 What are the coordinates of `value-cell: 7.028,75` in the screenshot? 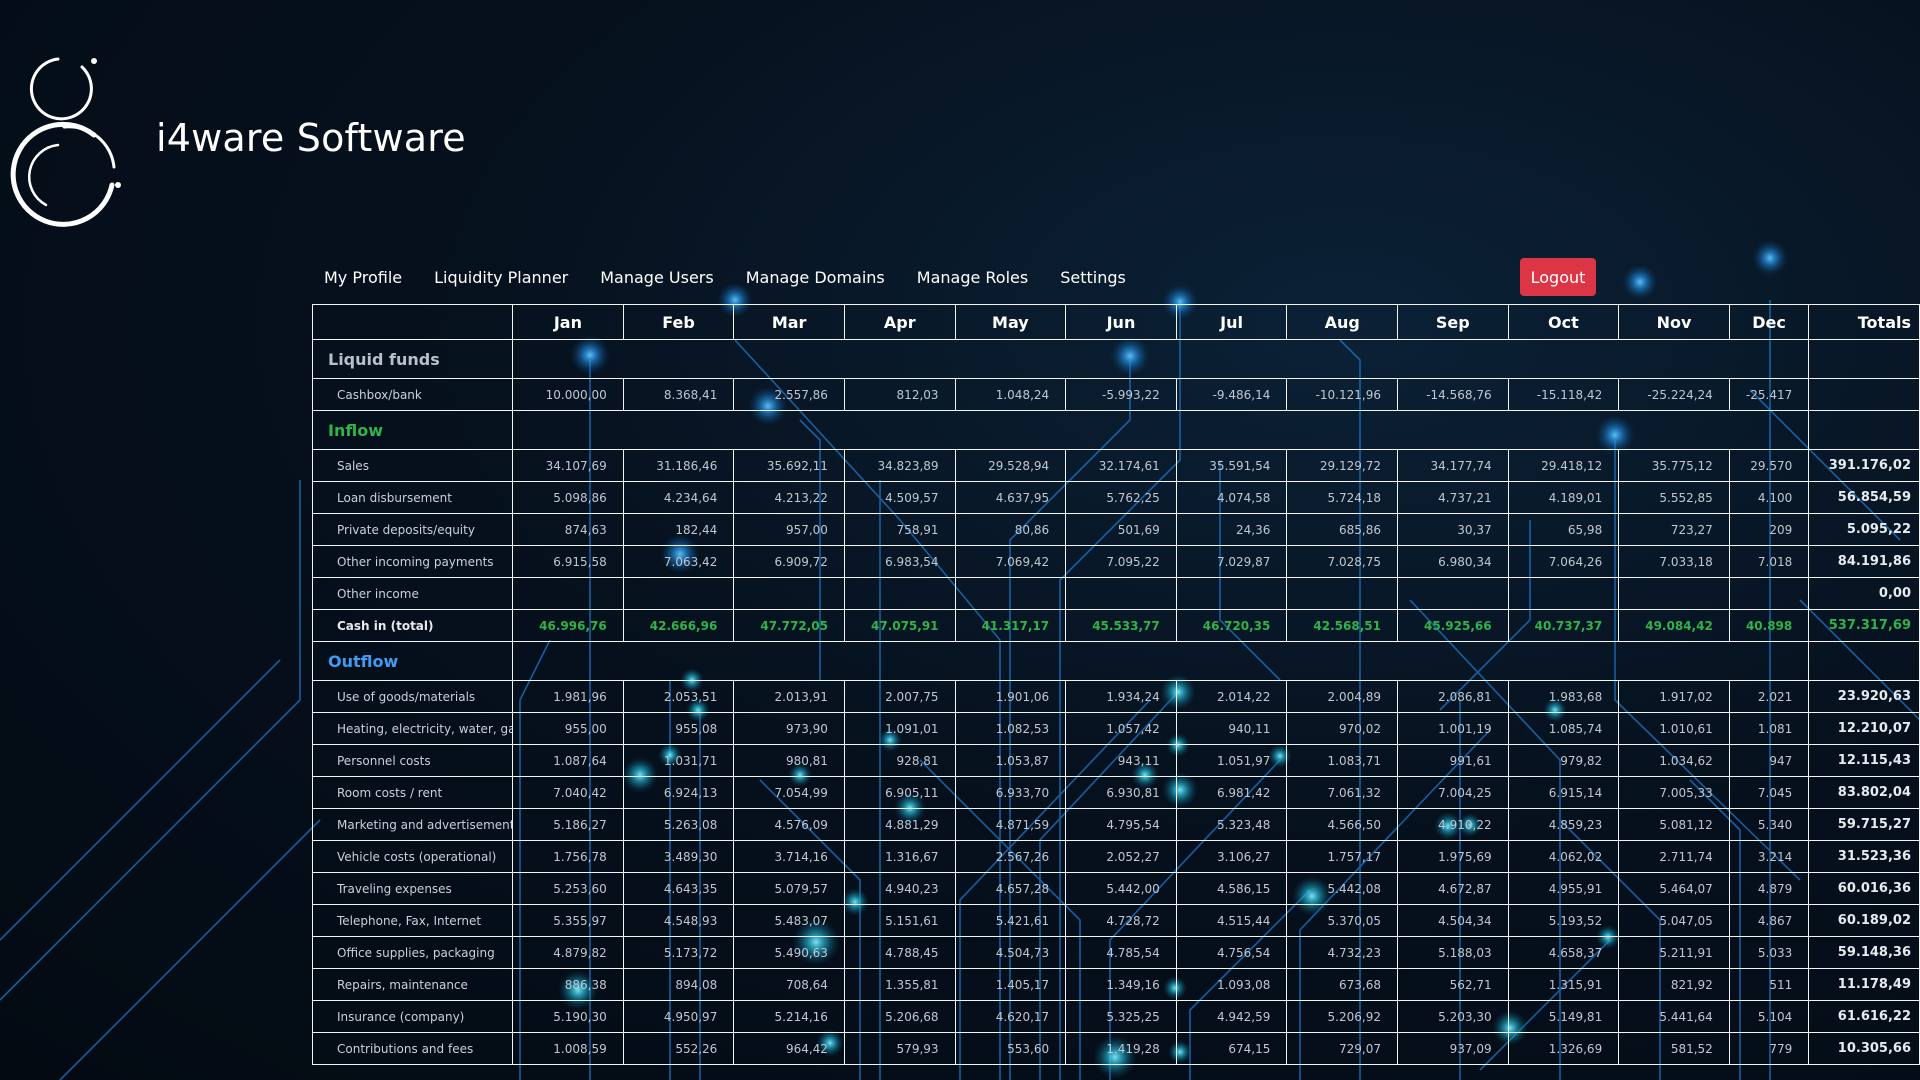 It's located at (1342, 561).